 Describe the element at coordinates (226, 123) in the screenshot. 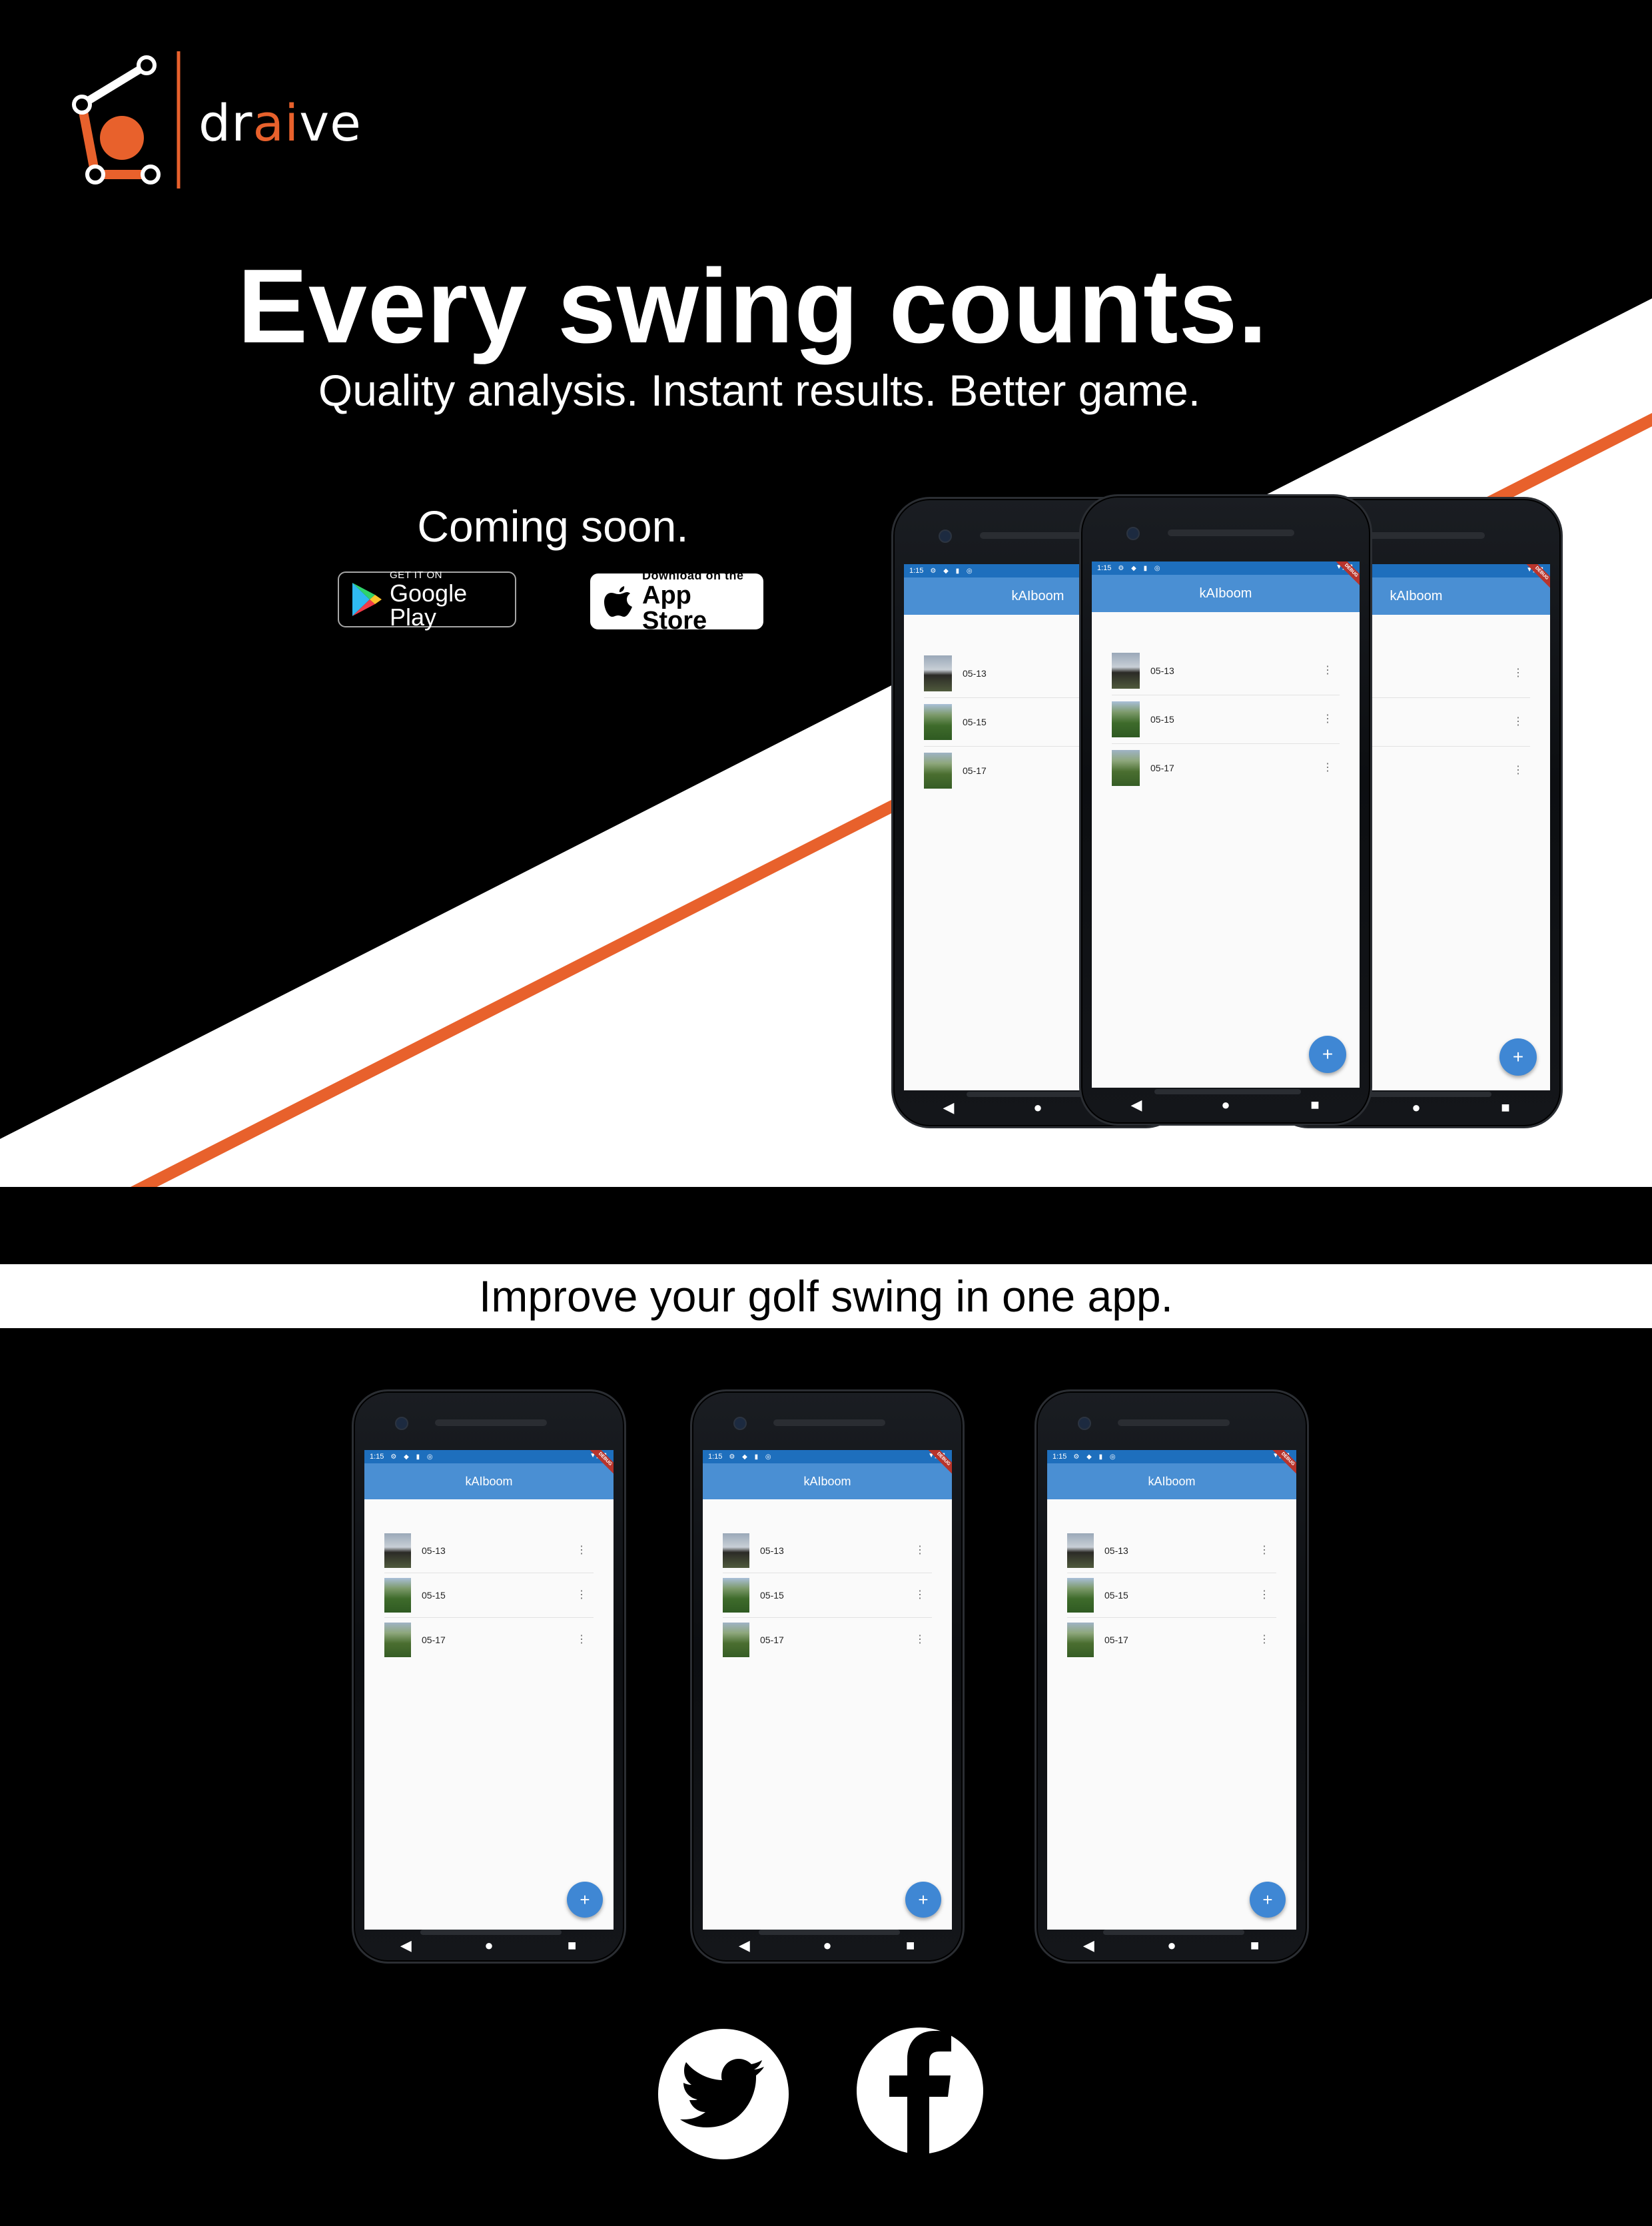

I see `brand-name-prefix: dr` at that location.